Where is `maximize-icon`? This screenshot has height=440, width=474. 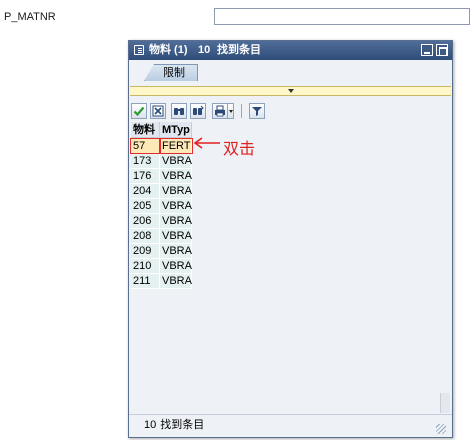
maximize-icon is located at coordinates (442, 50).